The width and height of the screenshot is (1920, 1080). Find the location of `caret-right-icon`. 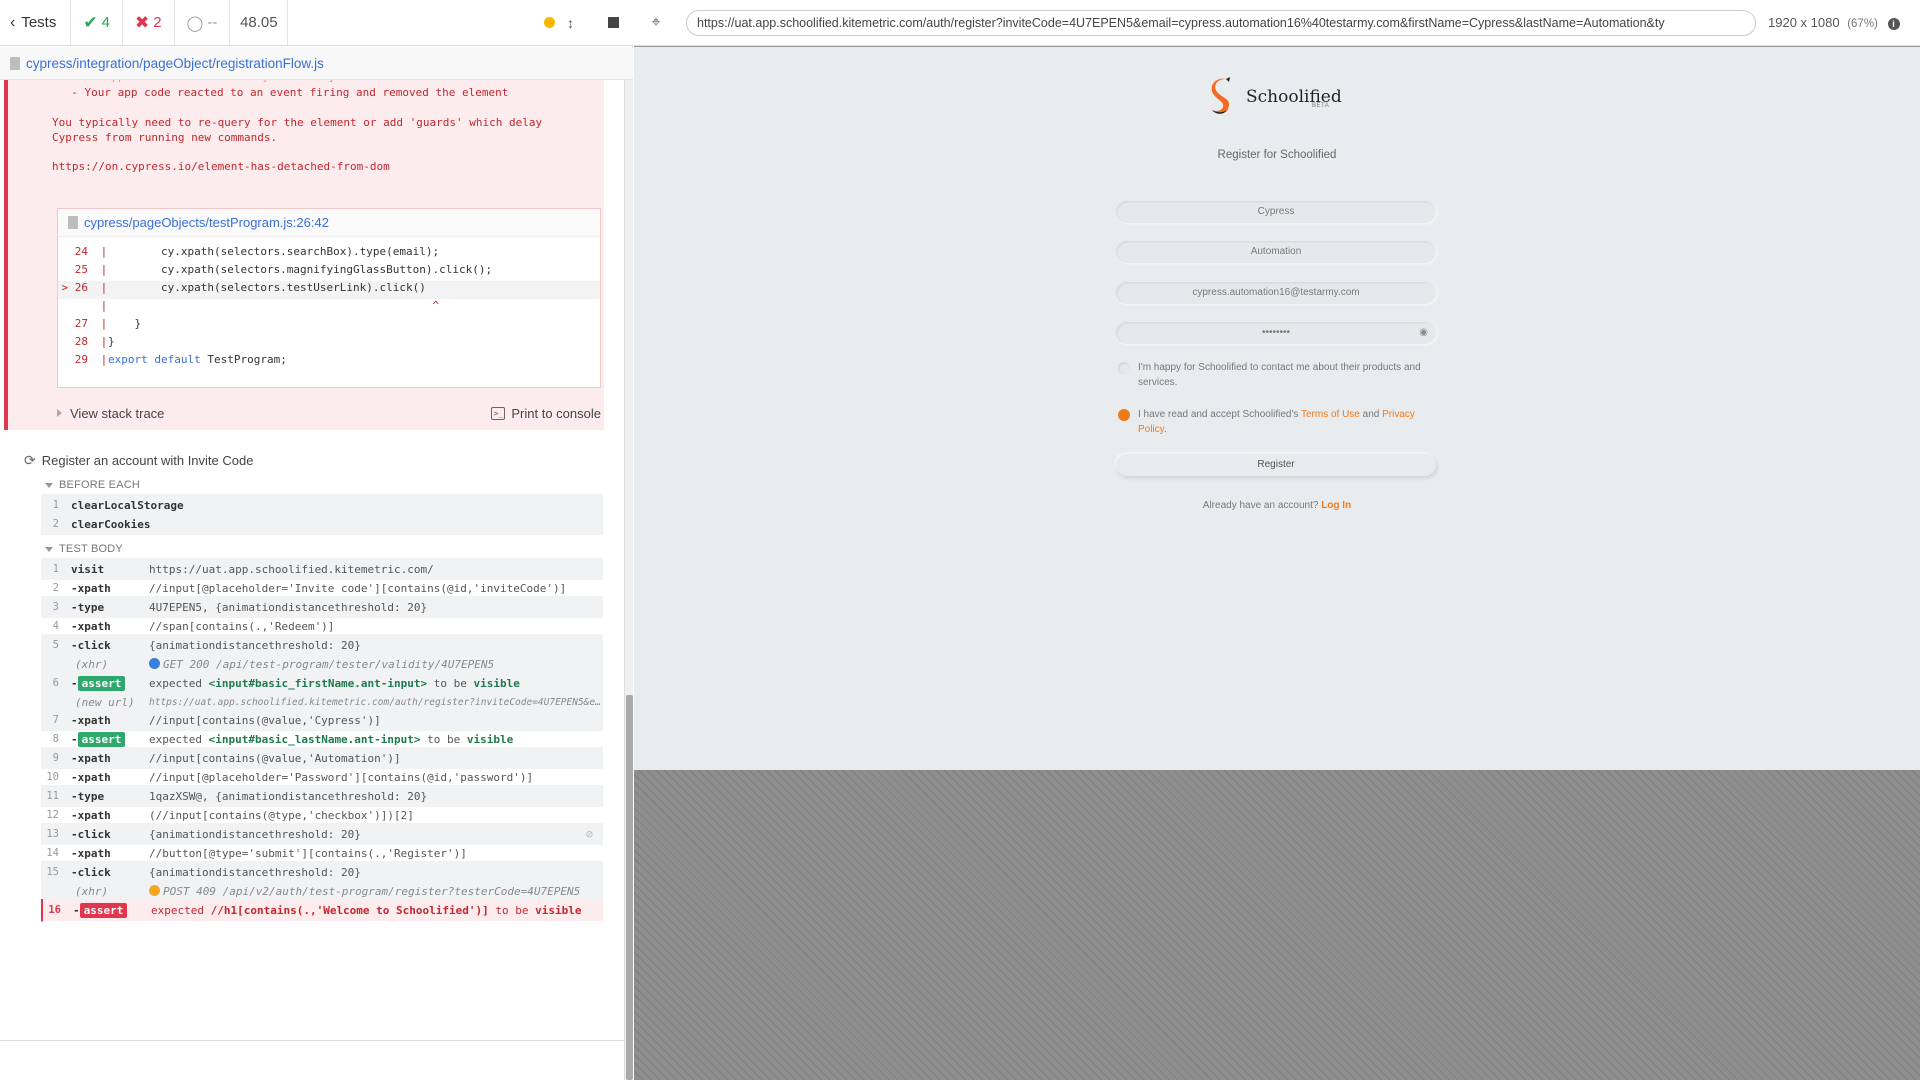

caret-right-icon is located at coordinates (59, 413).